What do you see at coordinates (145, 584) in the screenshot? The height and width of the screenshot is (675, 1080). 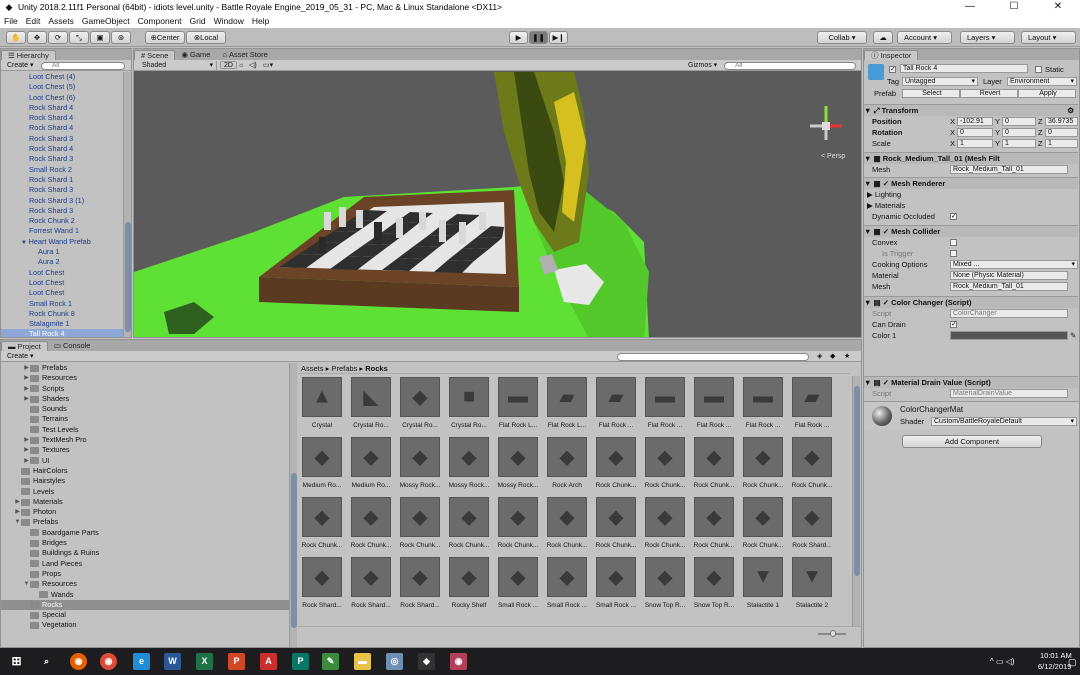 I see `project-folder-item: ▼ Resources` at bounding box center [145, 584].